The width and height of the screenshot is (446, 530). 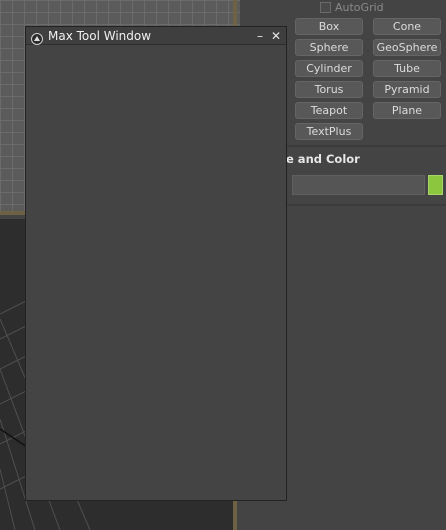 I want to click on tool-window-title-bar: Max Tool Window – ✕, so click(x=156, y=36).